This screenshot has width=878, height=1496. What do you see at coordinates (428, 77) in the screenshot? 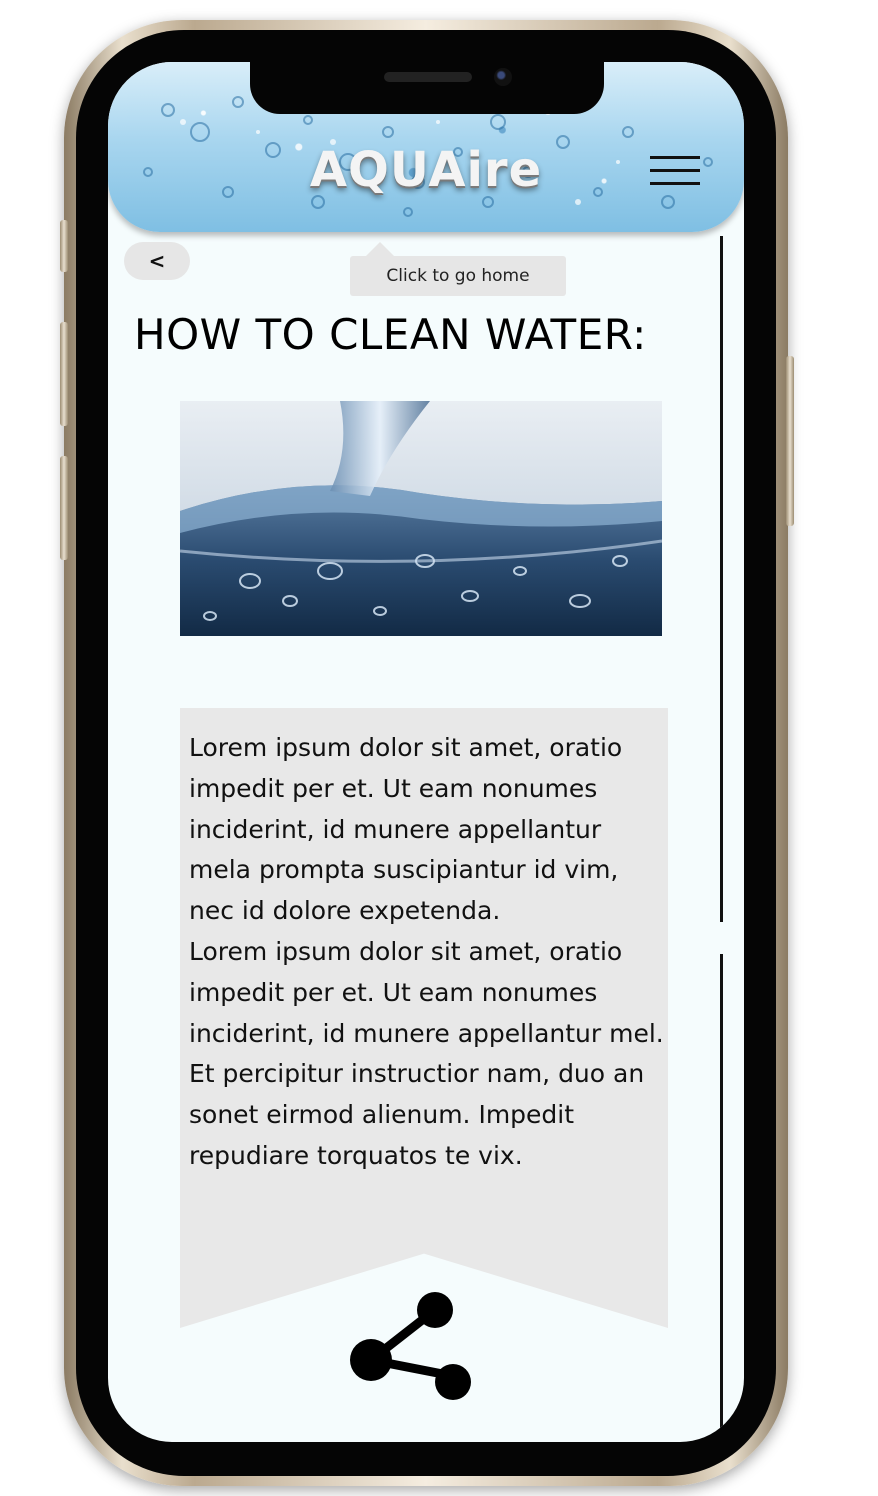
I see `phone-speaker` at bounding box center [428, 77].